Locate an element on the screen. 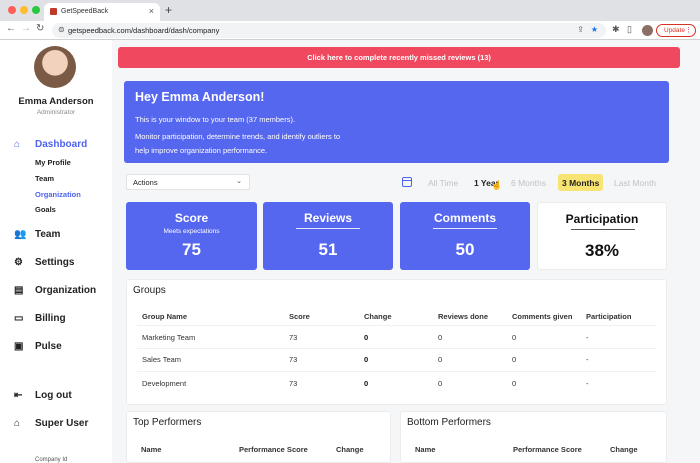  sidebar-item-label: Super User is located at coordinates (62, 423).